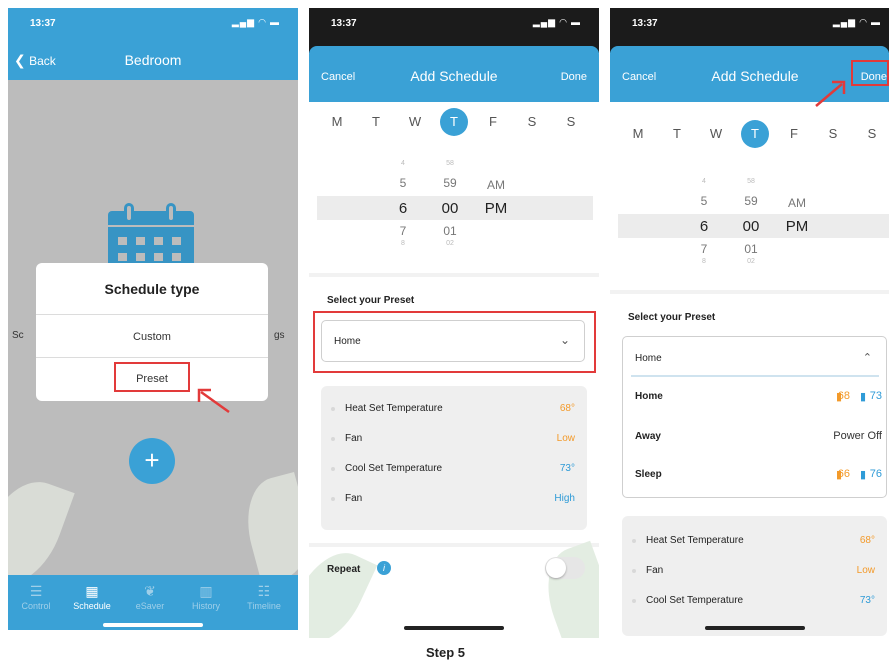 This screenshot has height=663, width=889. Describe the element at coordinates (648, 358) in the screenshot. I see `preset-dropdown-value: Home` at that location.